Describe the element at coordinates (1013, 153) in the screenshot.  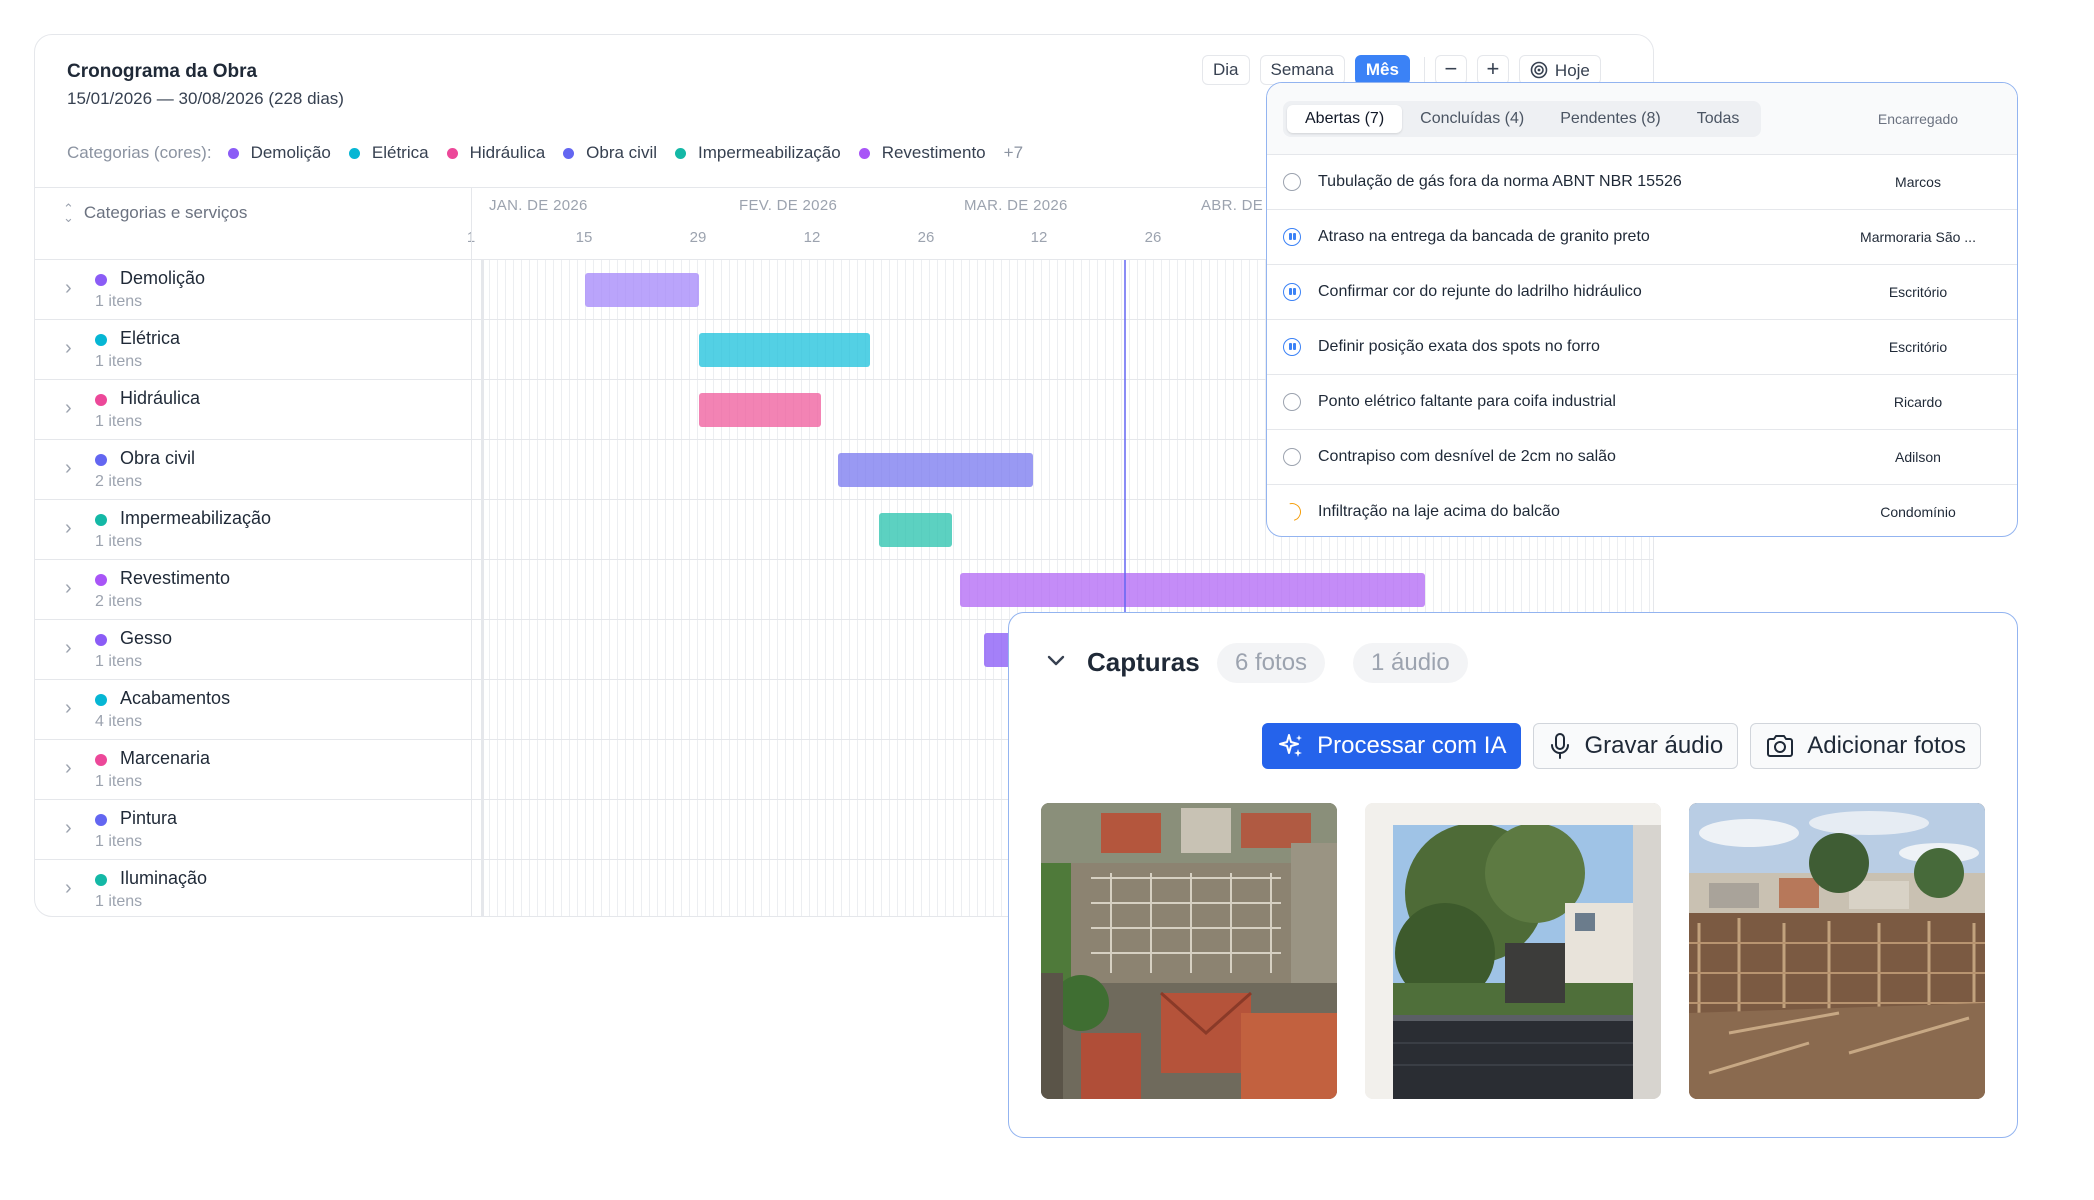
I see `legend-more-button: +7` at that location.